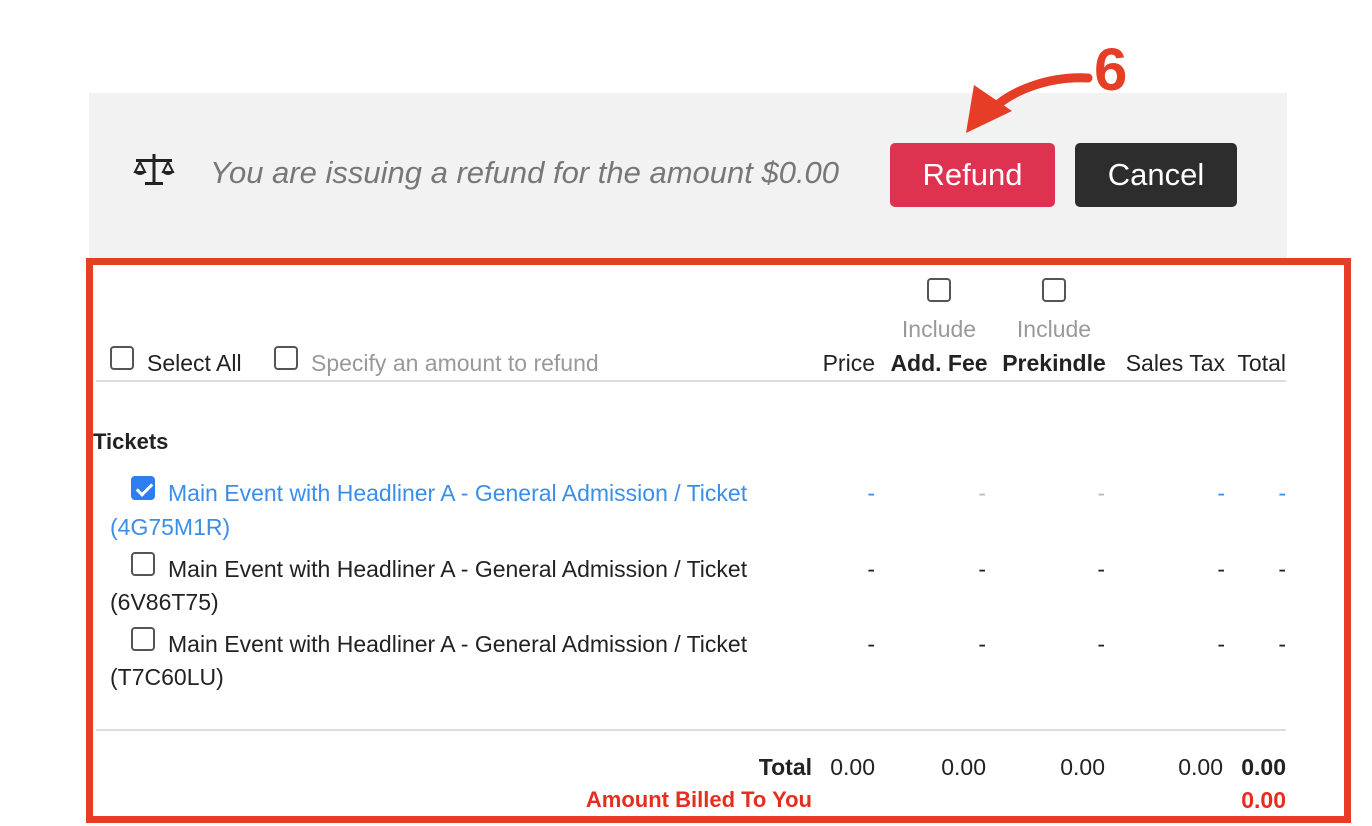  I want to click on column-price: Price, so click(848, 363).